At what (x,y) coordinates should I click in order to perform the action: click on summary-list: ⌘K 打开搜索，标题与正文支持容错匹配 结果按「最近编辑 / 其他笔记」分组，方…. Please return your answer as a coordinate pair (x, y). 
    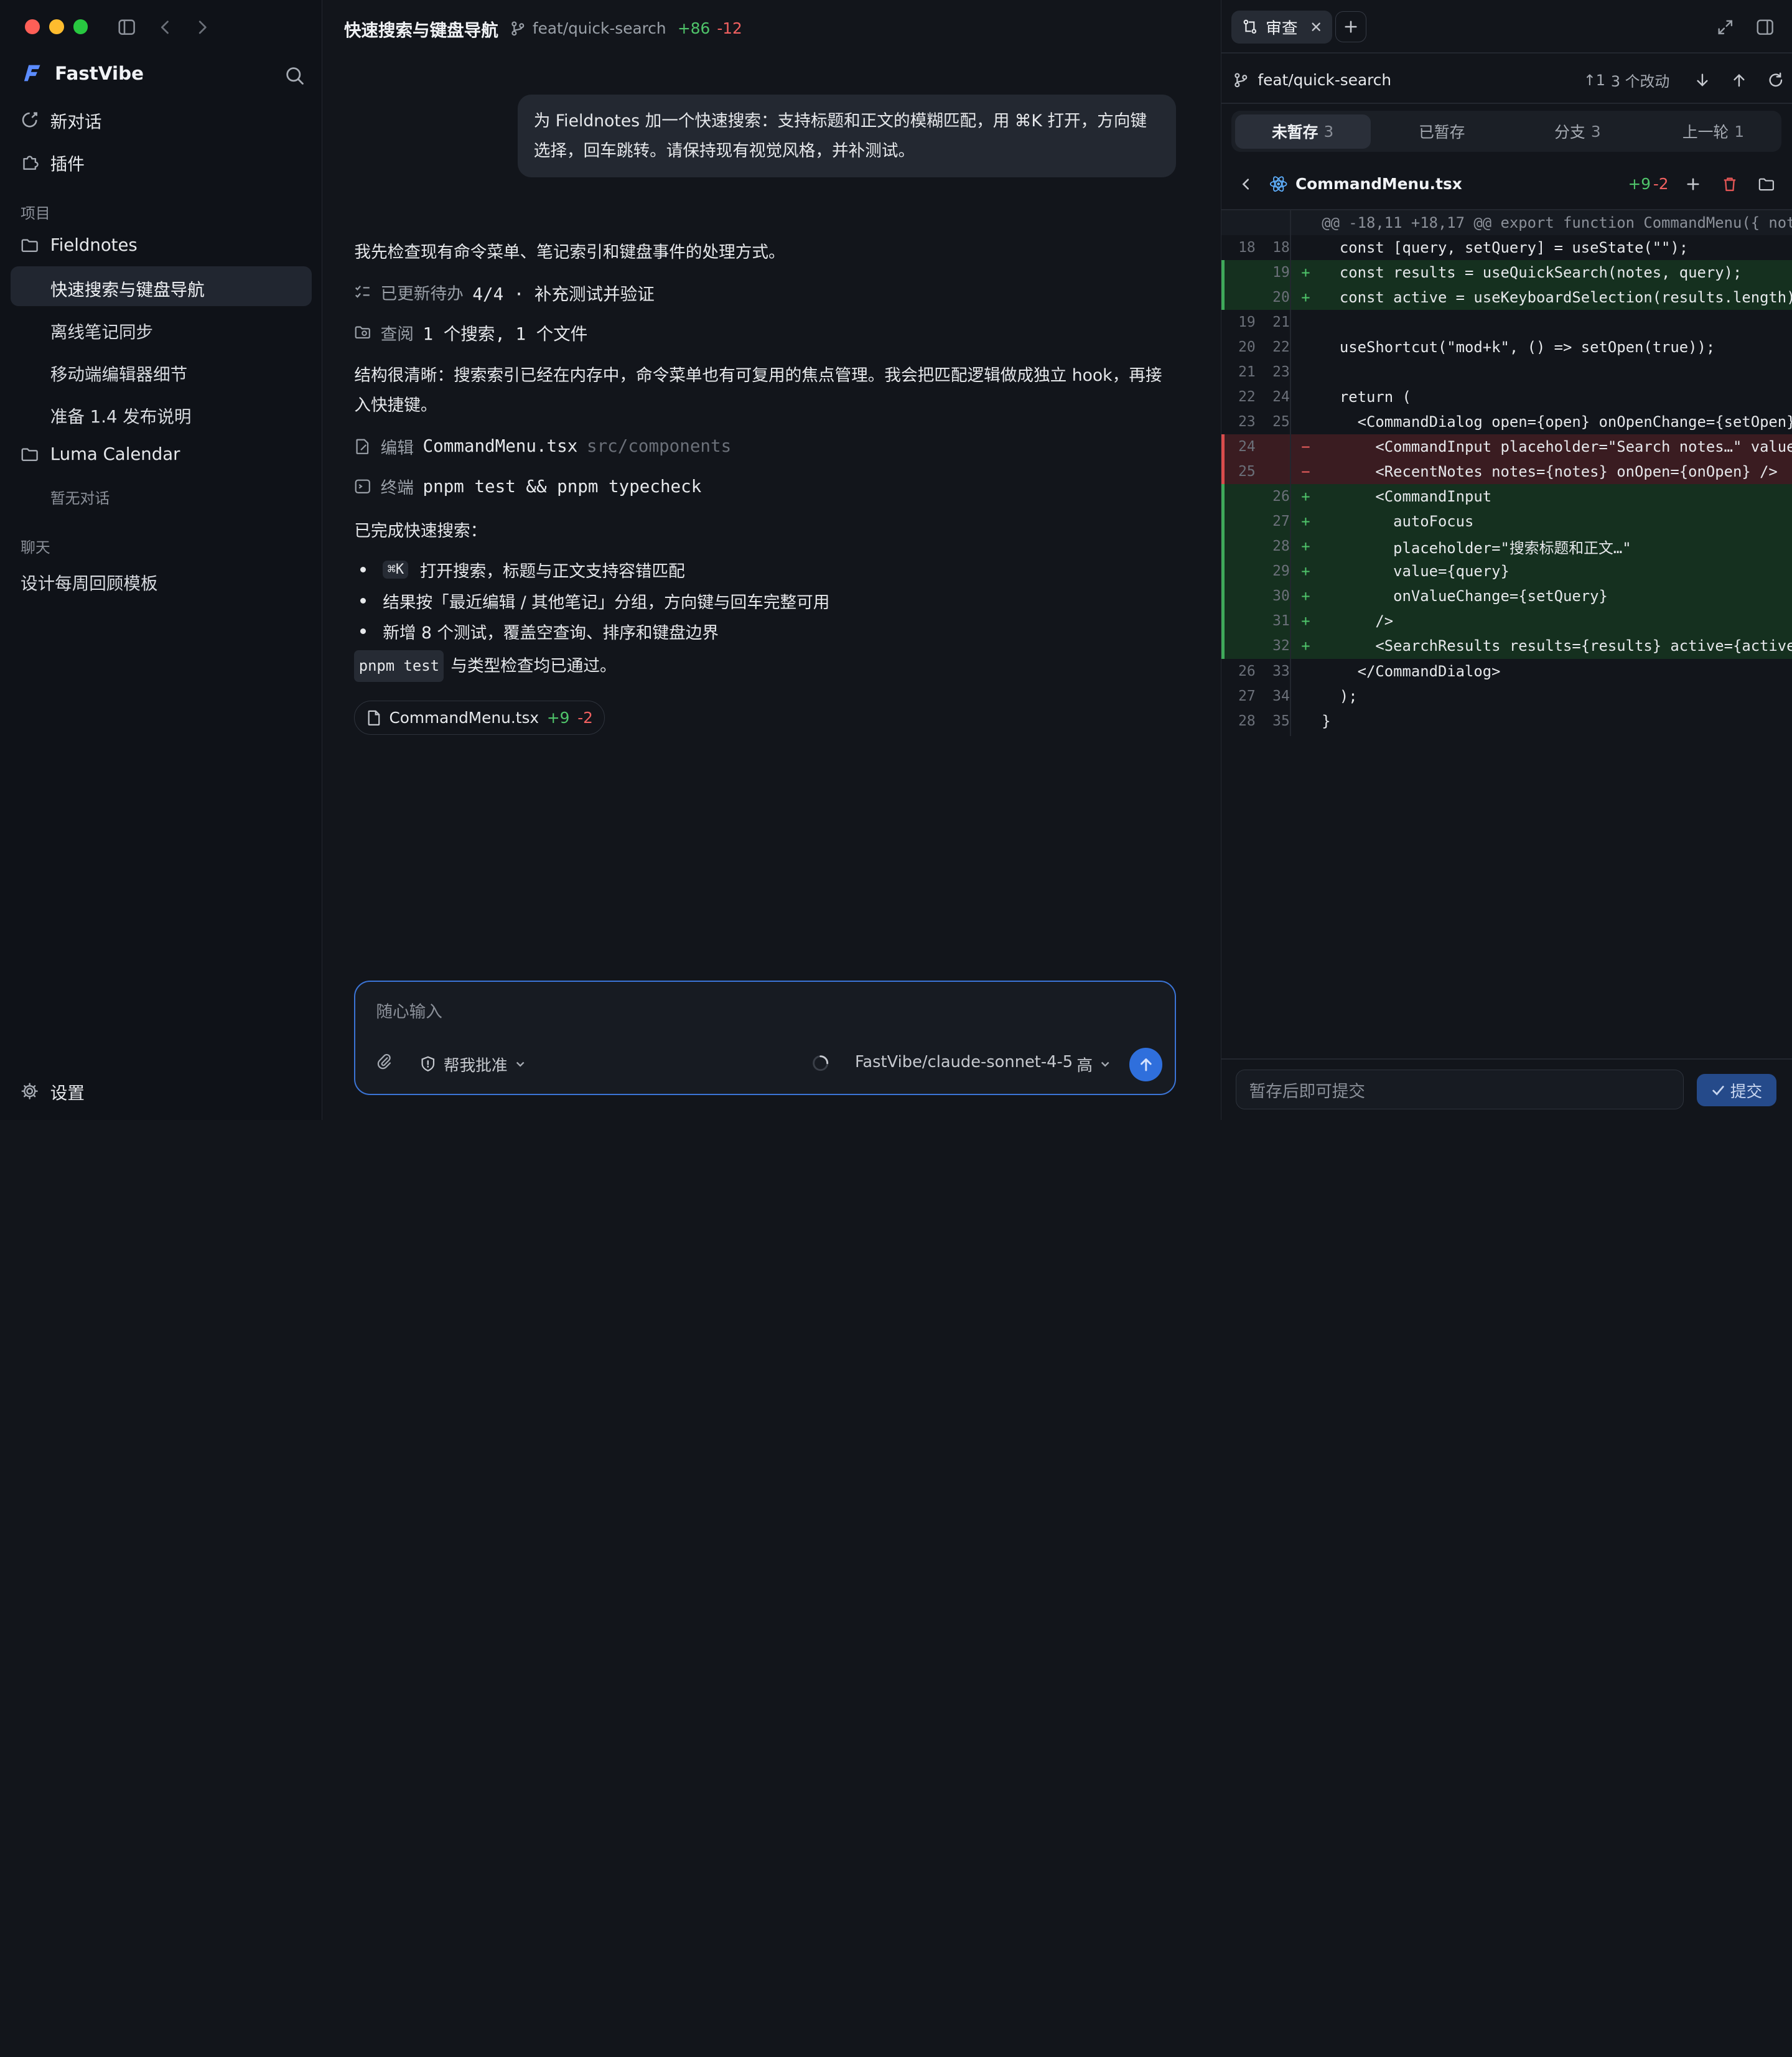
    Looking at the image, I should click on (591, 600).